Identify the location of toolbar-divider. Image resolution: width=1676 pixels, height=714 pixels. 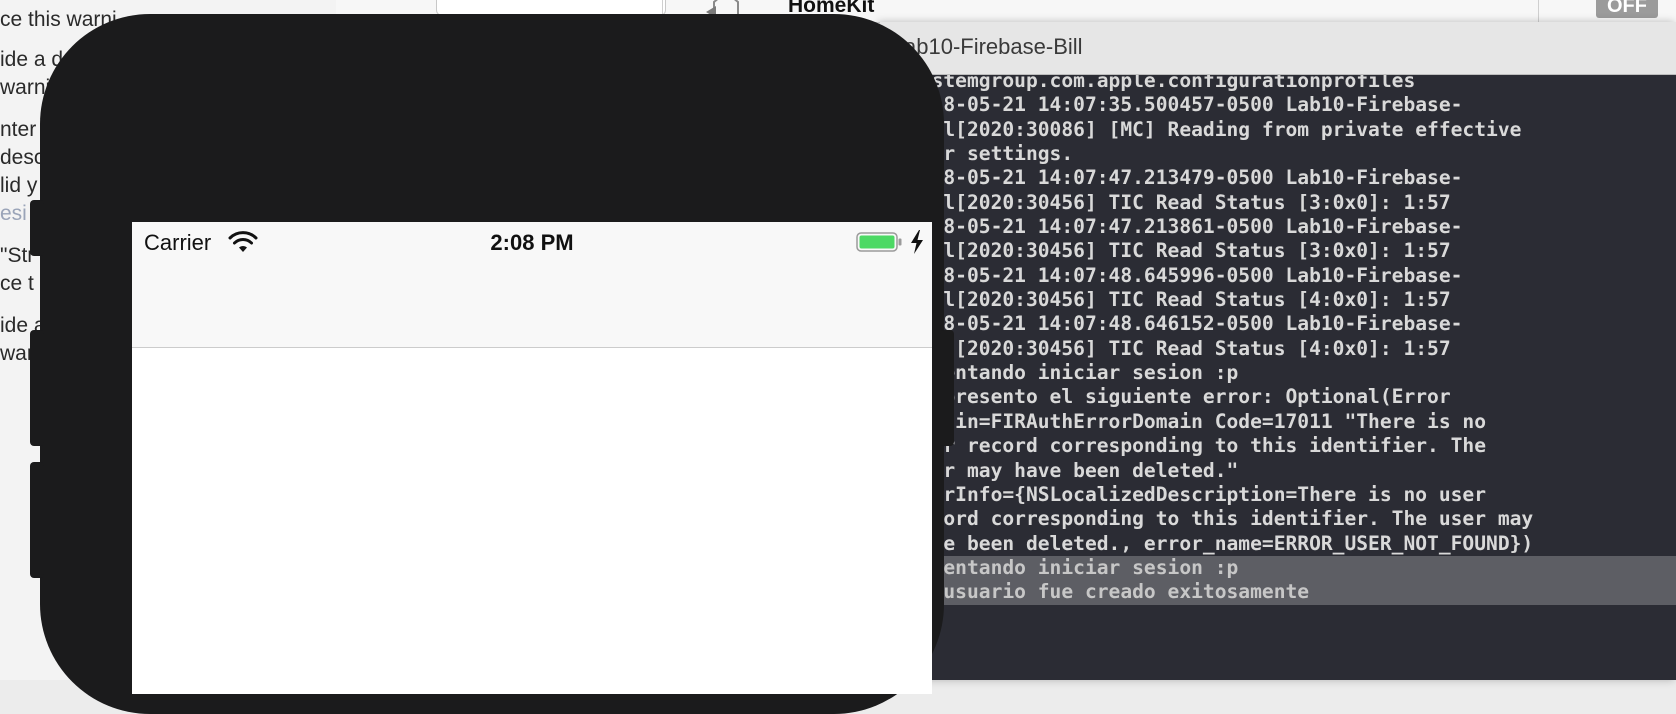
(1538, 11).